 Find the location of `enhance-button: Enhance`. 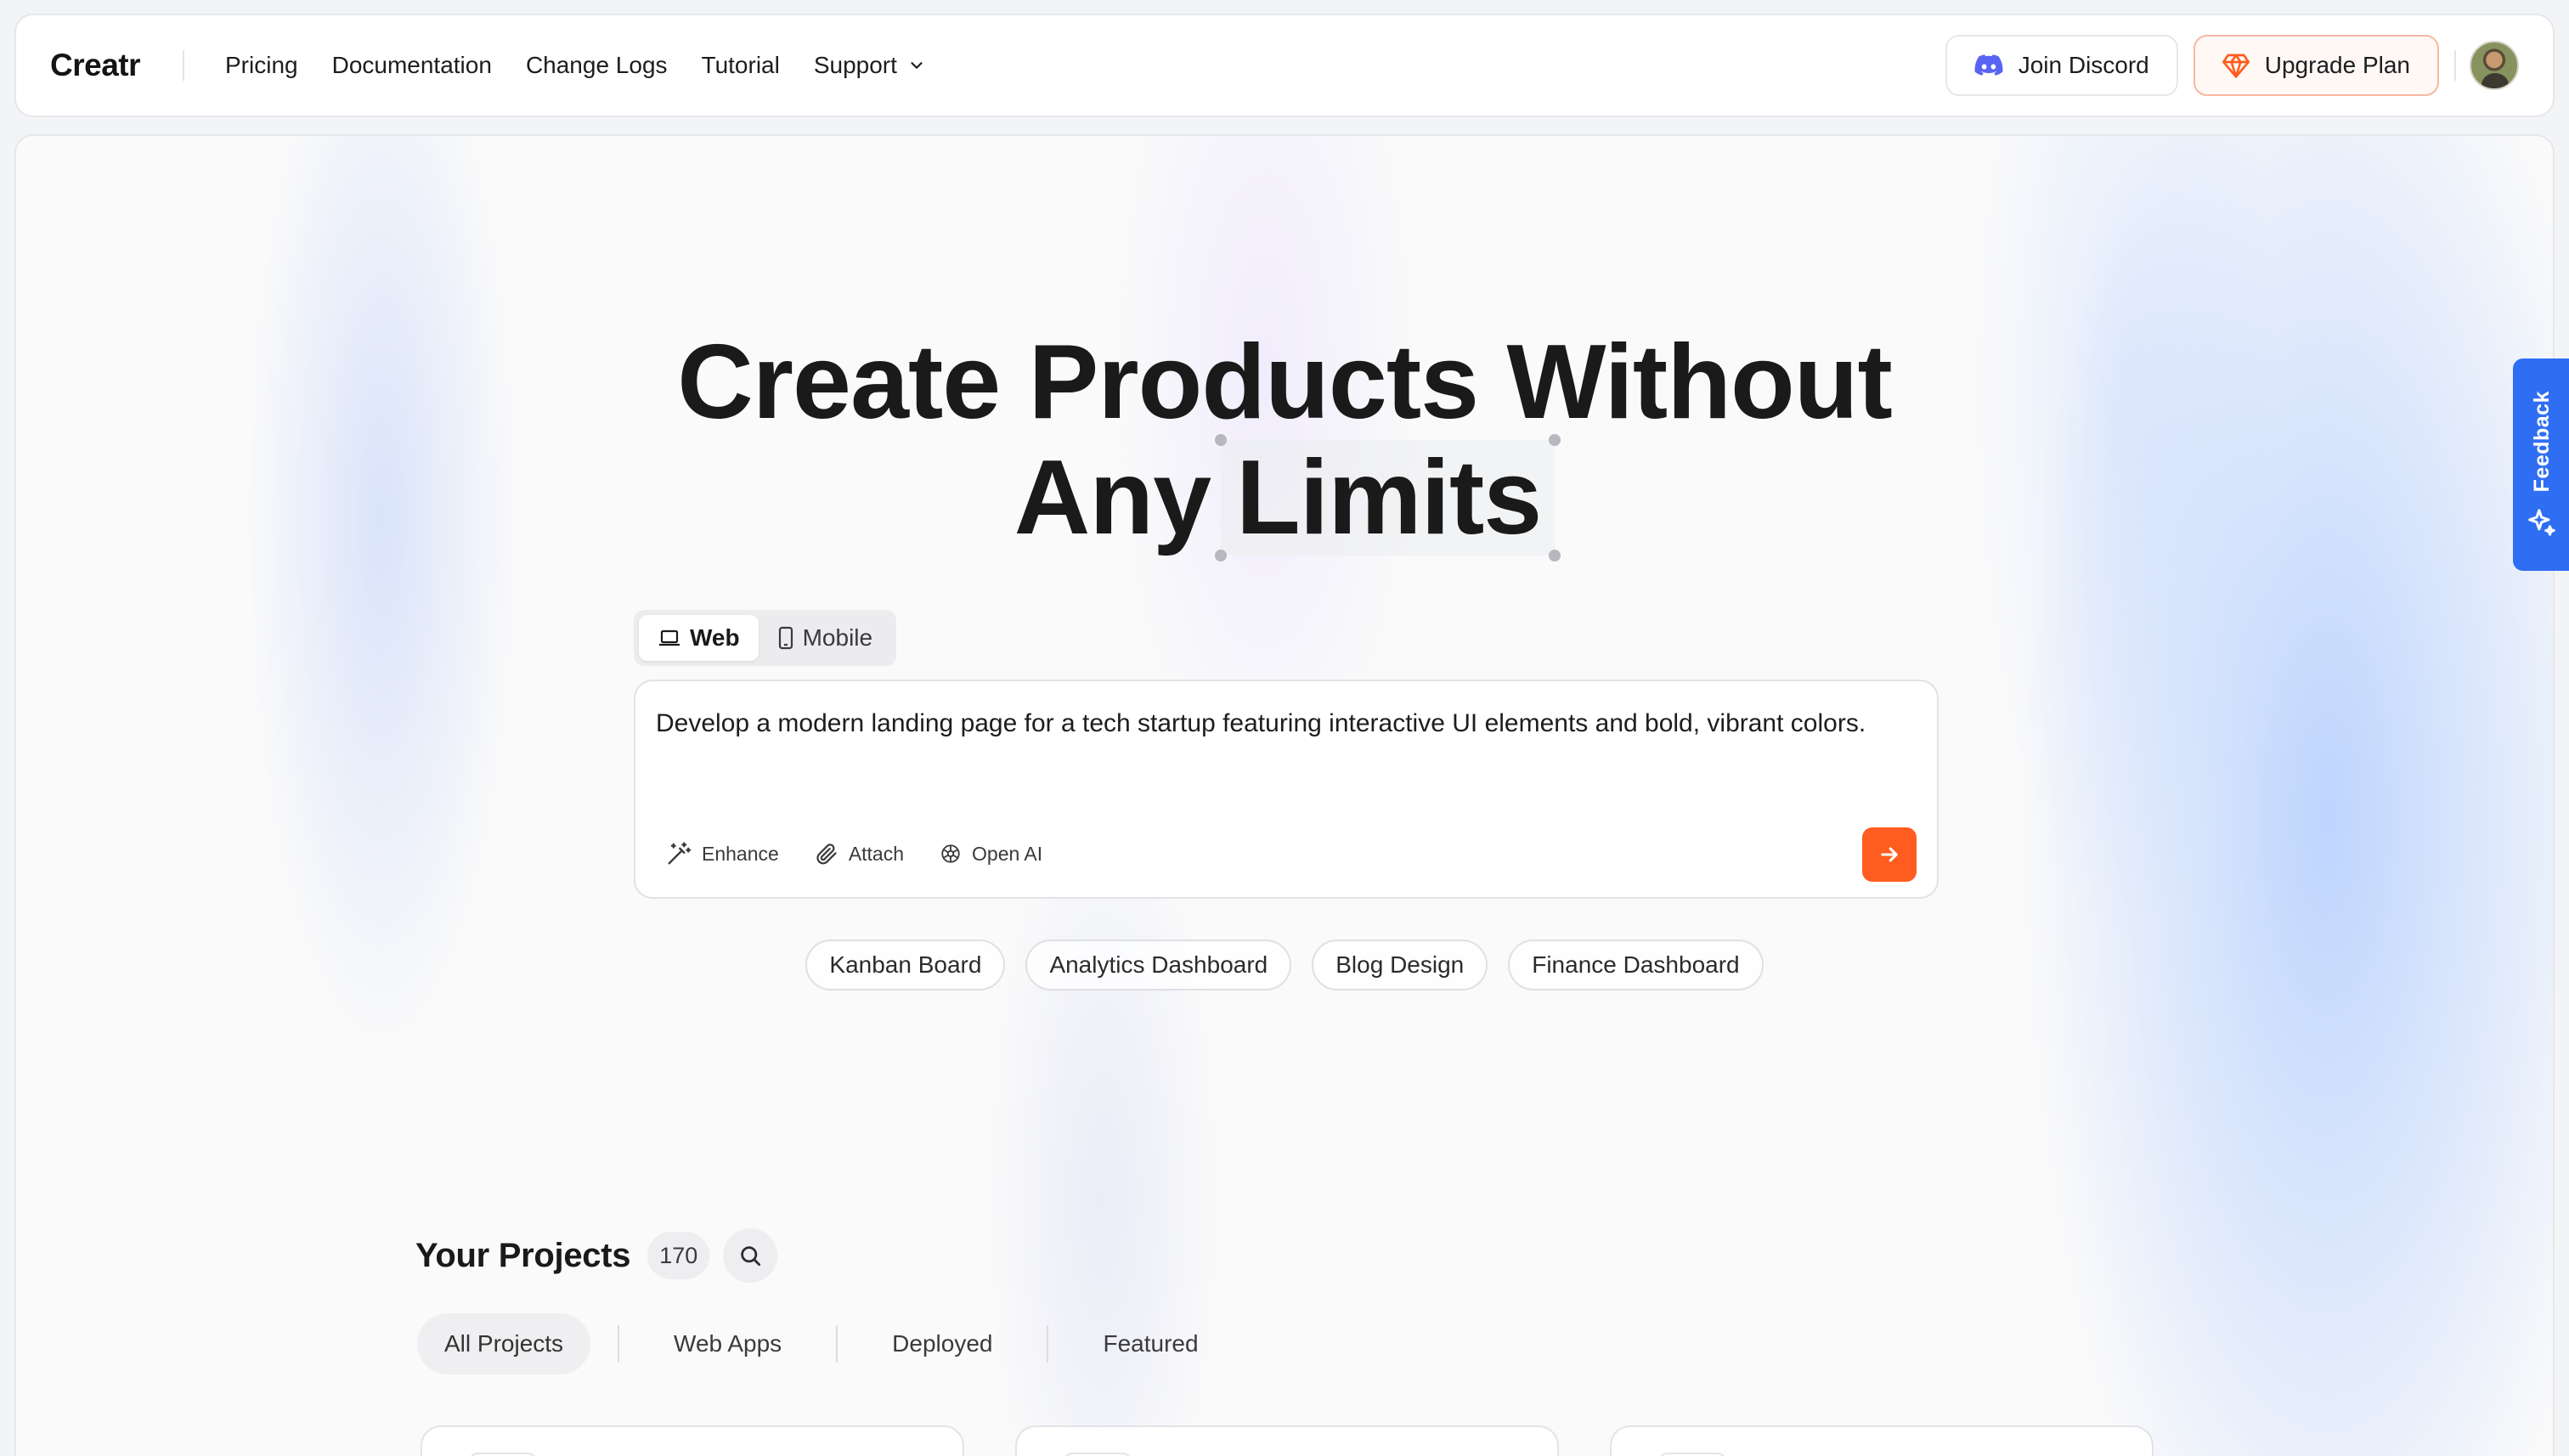

enhance-button: Enhance is located at coordinates (722, 854).